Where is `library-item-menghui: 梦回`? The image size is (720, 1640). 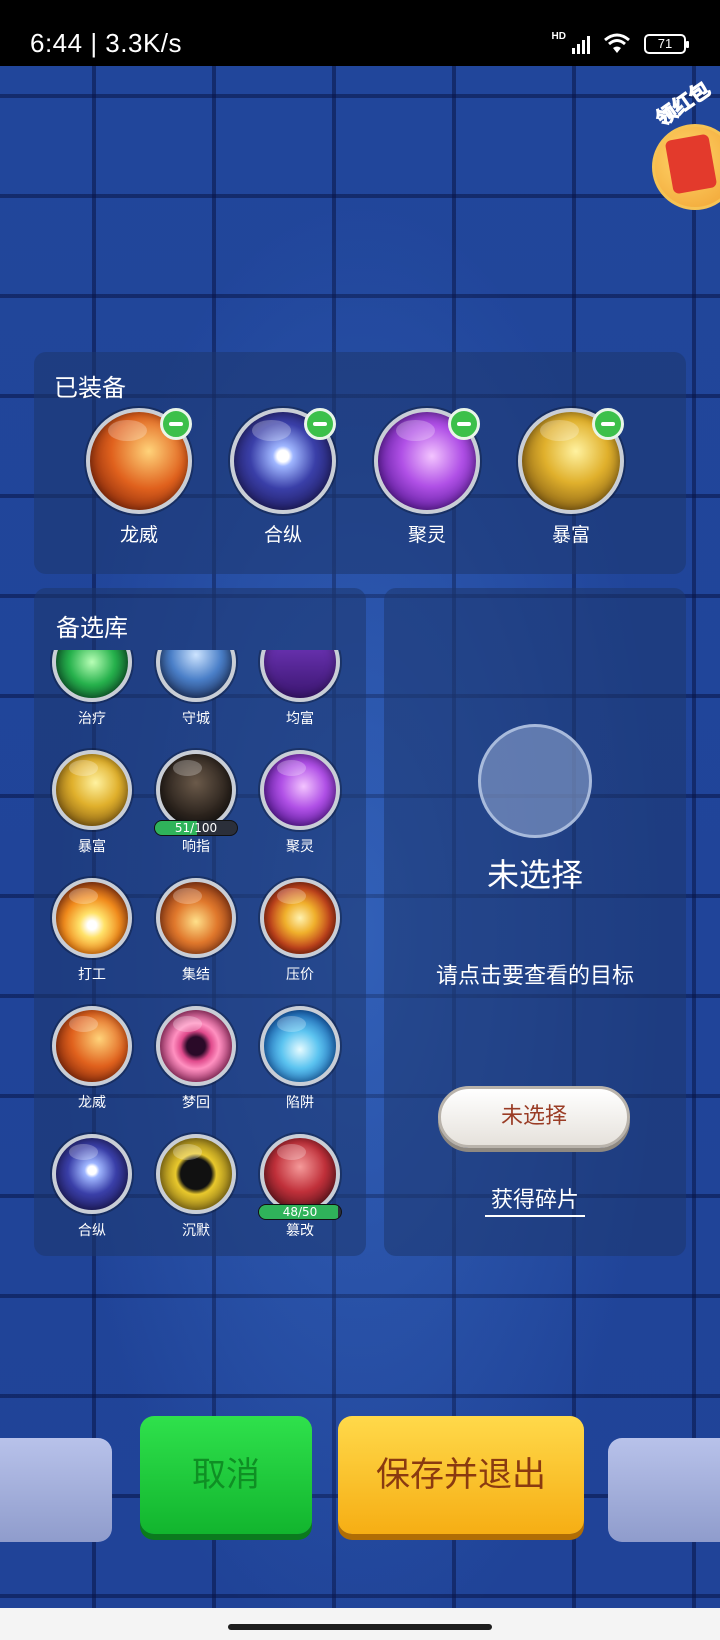
library-item-menghui: 梦回 is located at coordinates (196, 1059).